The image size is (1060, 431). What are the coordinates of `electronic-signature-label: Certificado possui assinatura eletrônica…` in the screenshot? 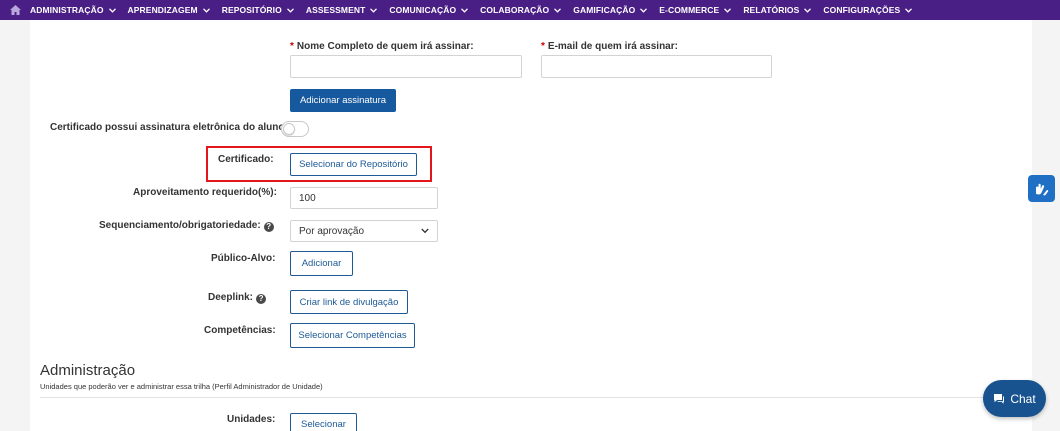 It's located at (169, 127).